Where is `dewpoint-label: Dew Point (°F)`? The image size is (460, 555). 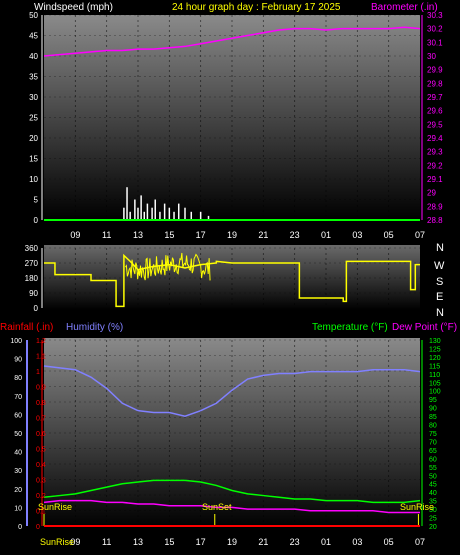 dewpoint-label: Dew Point (°F) is located at coordinates (424, 327).